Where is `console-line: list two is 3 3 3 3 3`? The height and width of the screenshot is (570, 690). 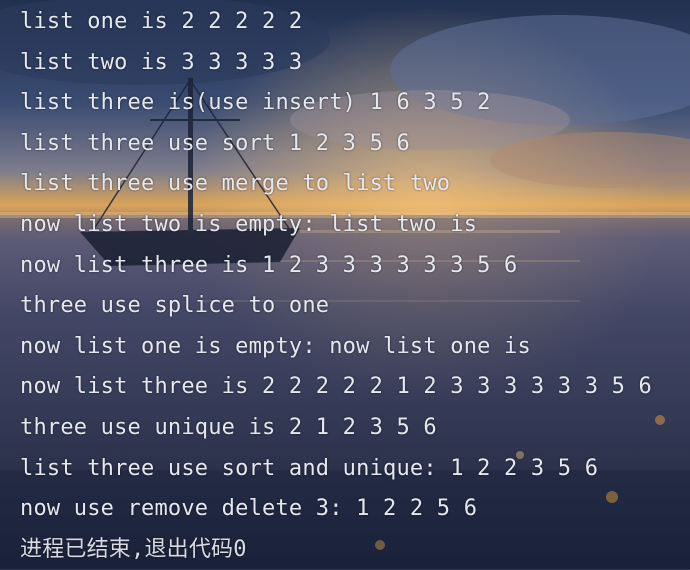 console-line: list two is 3 3 3 3 3 is located at coordinates (161, 62).